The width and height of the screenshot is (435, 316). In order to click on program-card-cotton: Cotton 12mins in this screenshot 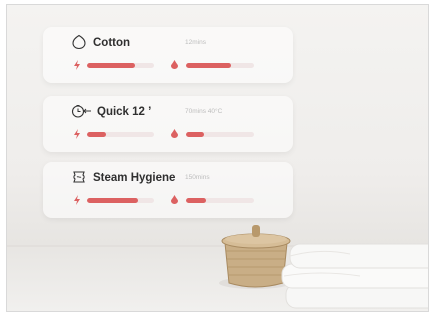, I will do `click(168, 55)`.